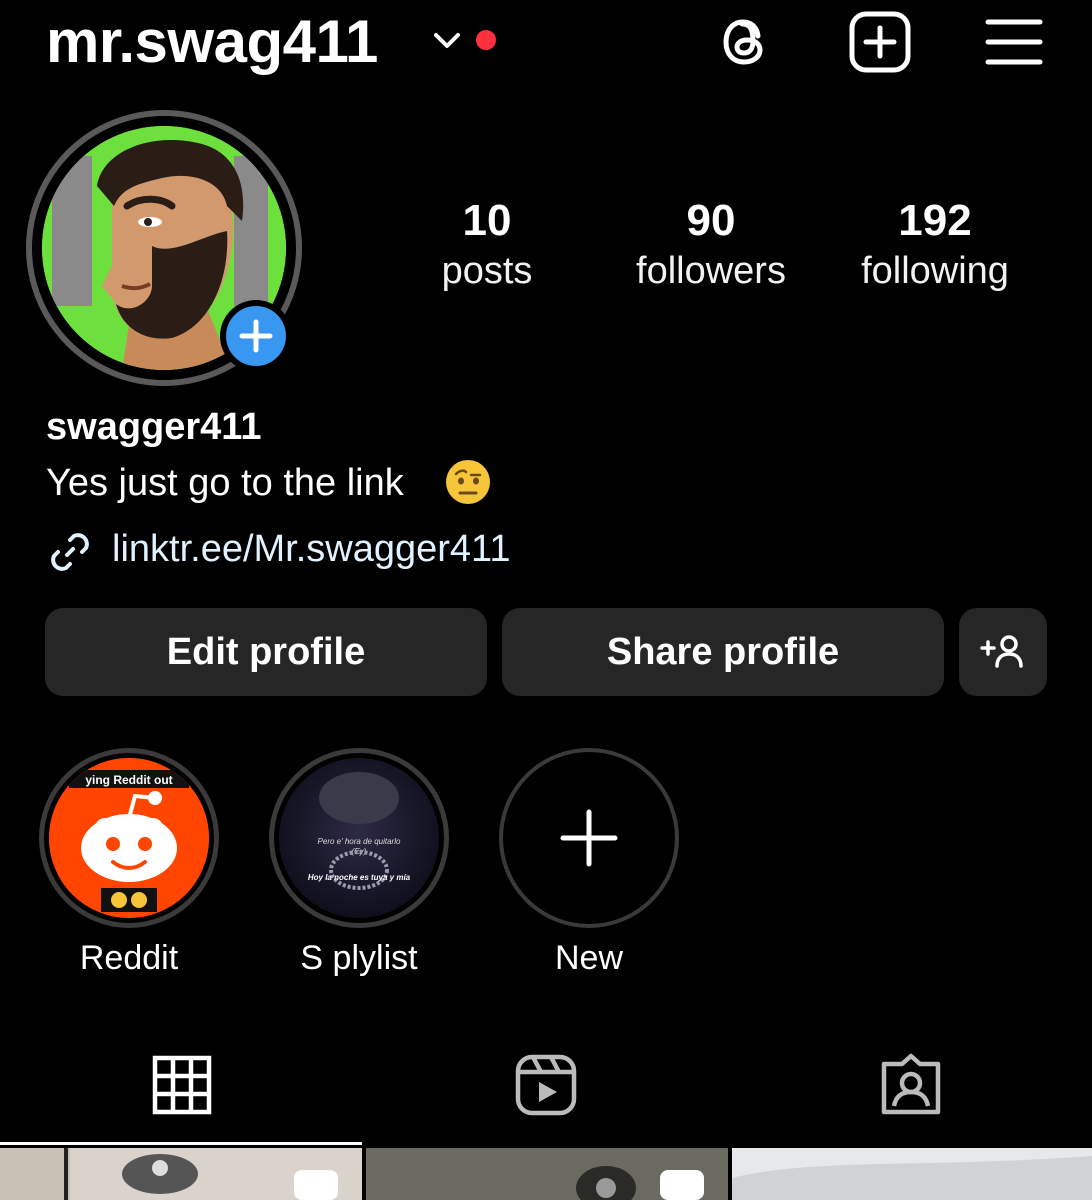  What do you see at coordinates (212, 42) in the screenshot?
I see `profile-username: mr.swag411` at bounding box center [212, 42].